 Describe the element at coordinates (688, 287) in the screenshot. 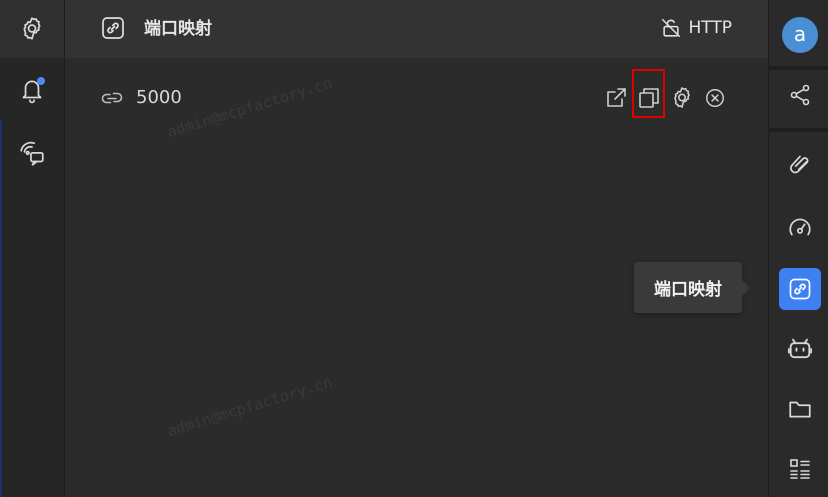

I see `tooltip: 端口映射` at that location.